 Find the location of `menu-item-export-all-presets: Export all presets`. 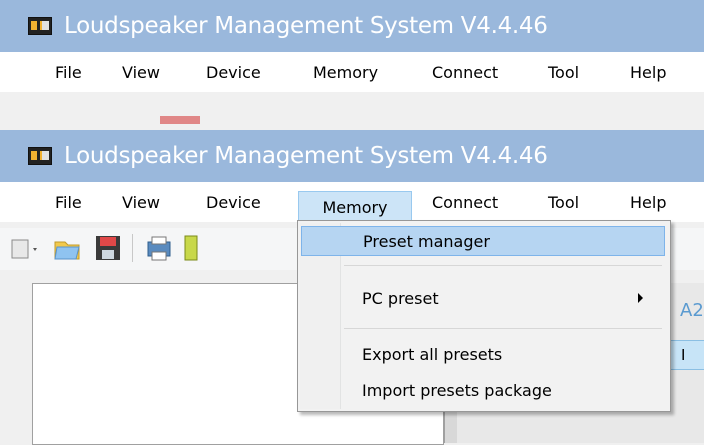

menu-item-export-all-presets: Export all presets is located at coordinates (483, 354).